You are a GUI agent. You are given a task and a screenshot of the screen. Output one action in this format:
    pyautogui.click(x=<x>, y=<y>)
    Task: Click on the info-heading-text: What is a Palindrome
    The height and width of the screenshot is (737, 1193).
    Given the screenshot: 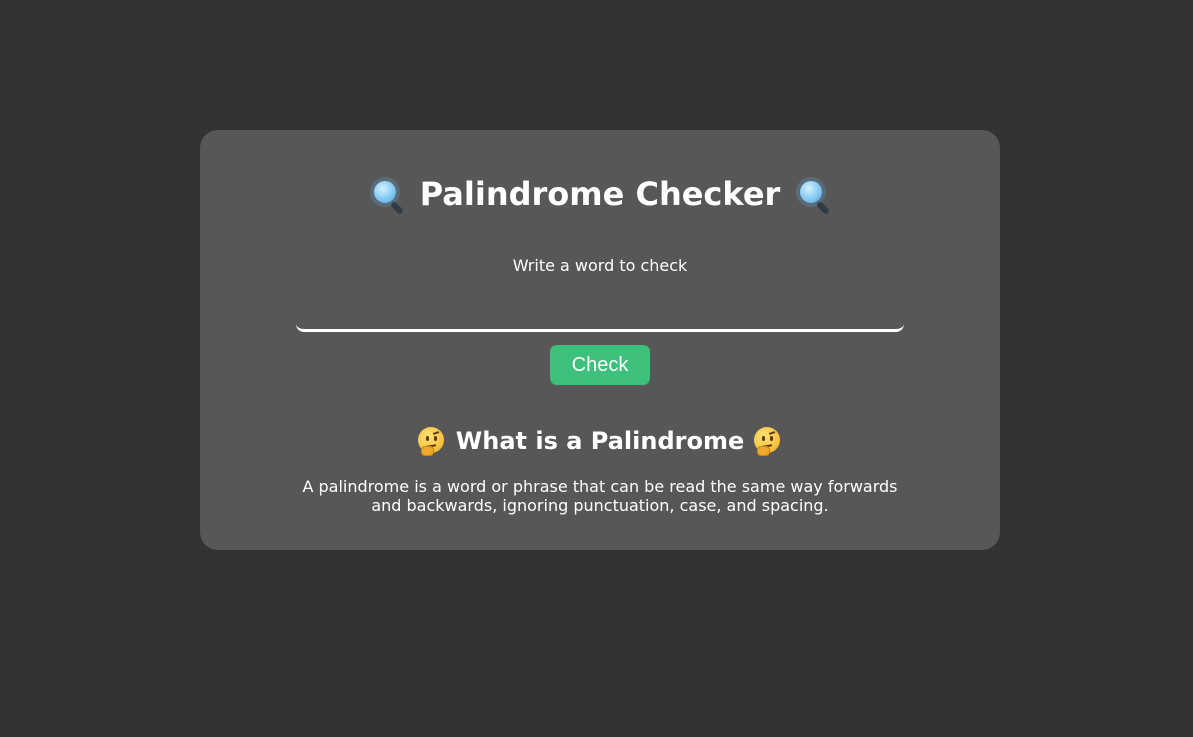 What is the action you would take?
    pyautogui.click(x=600, y=441)
    